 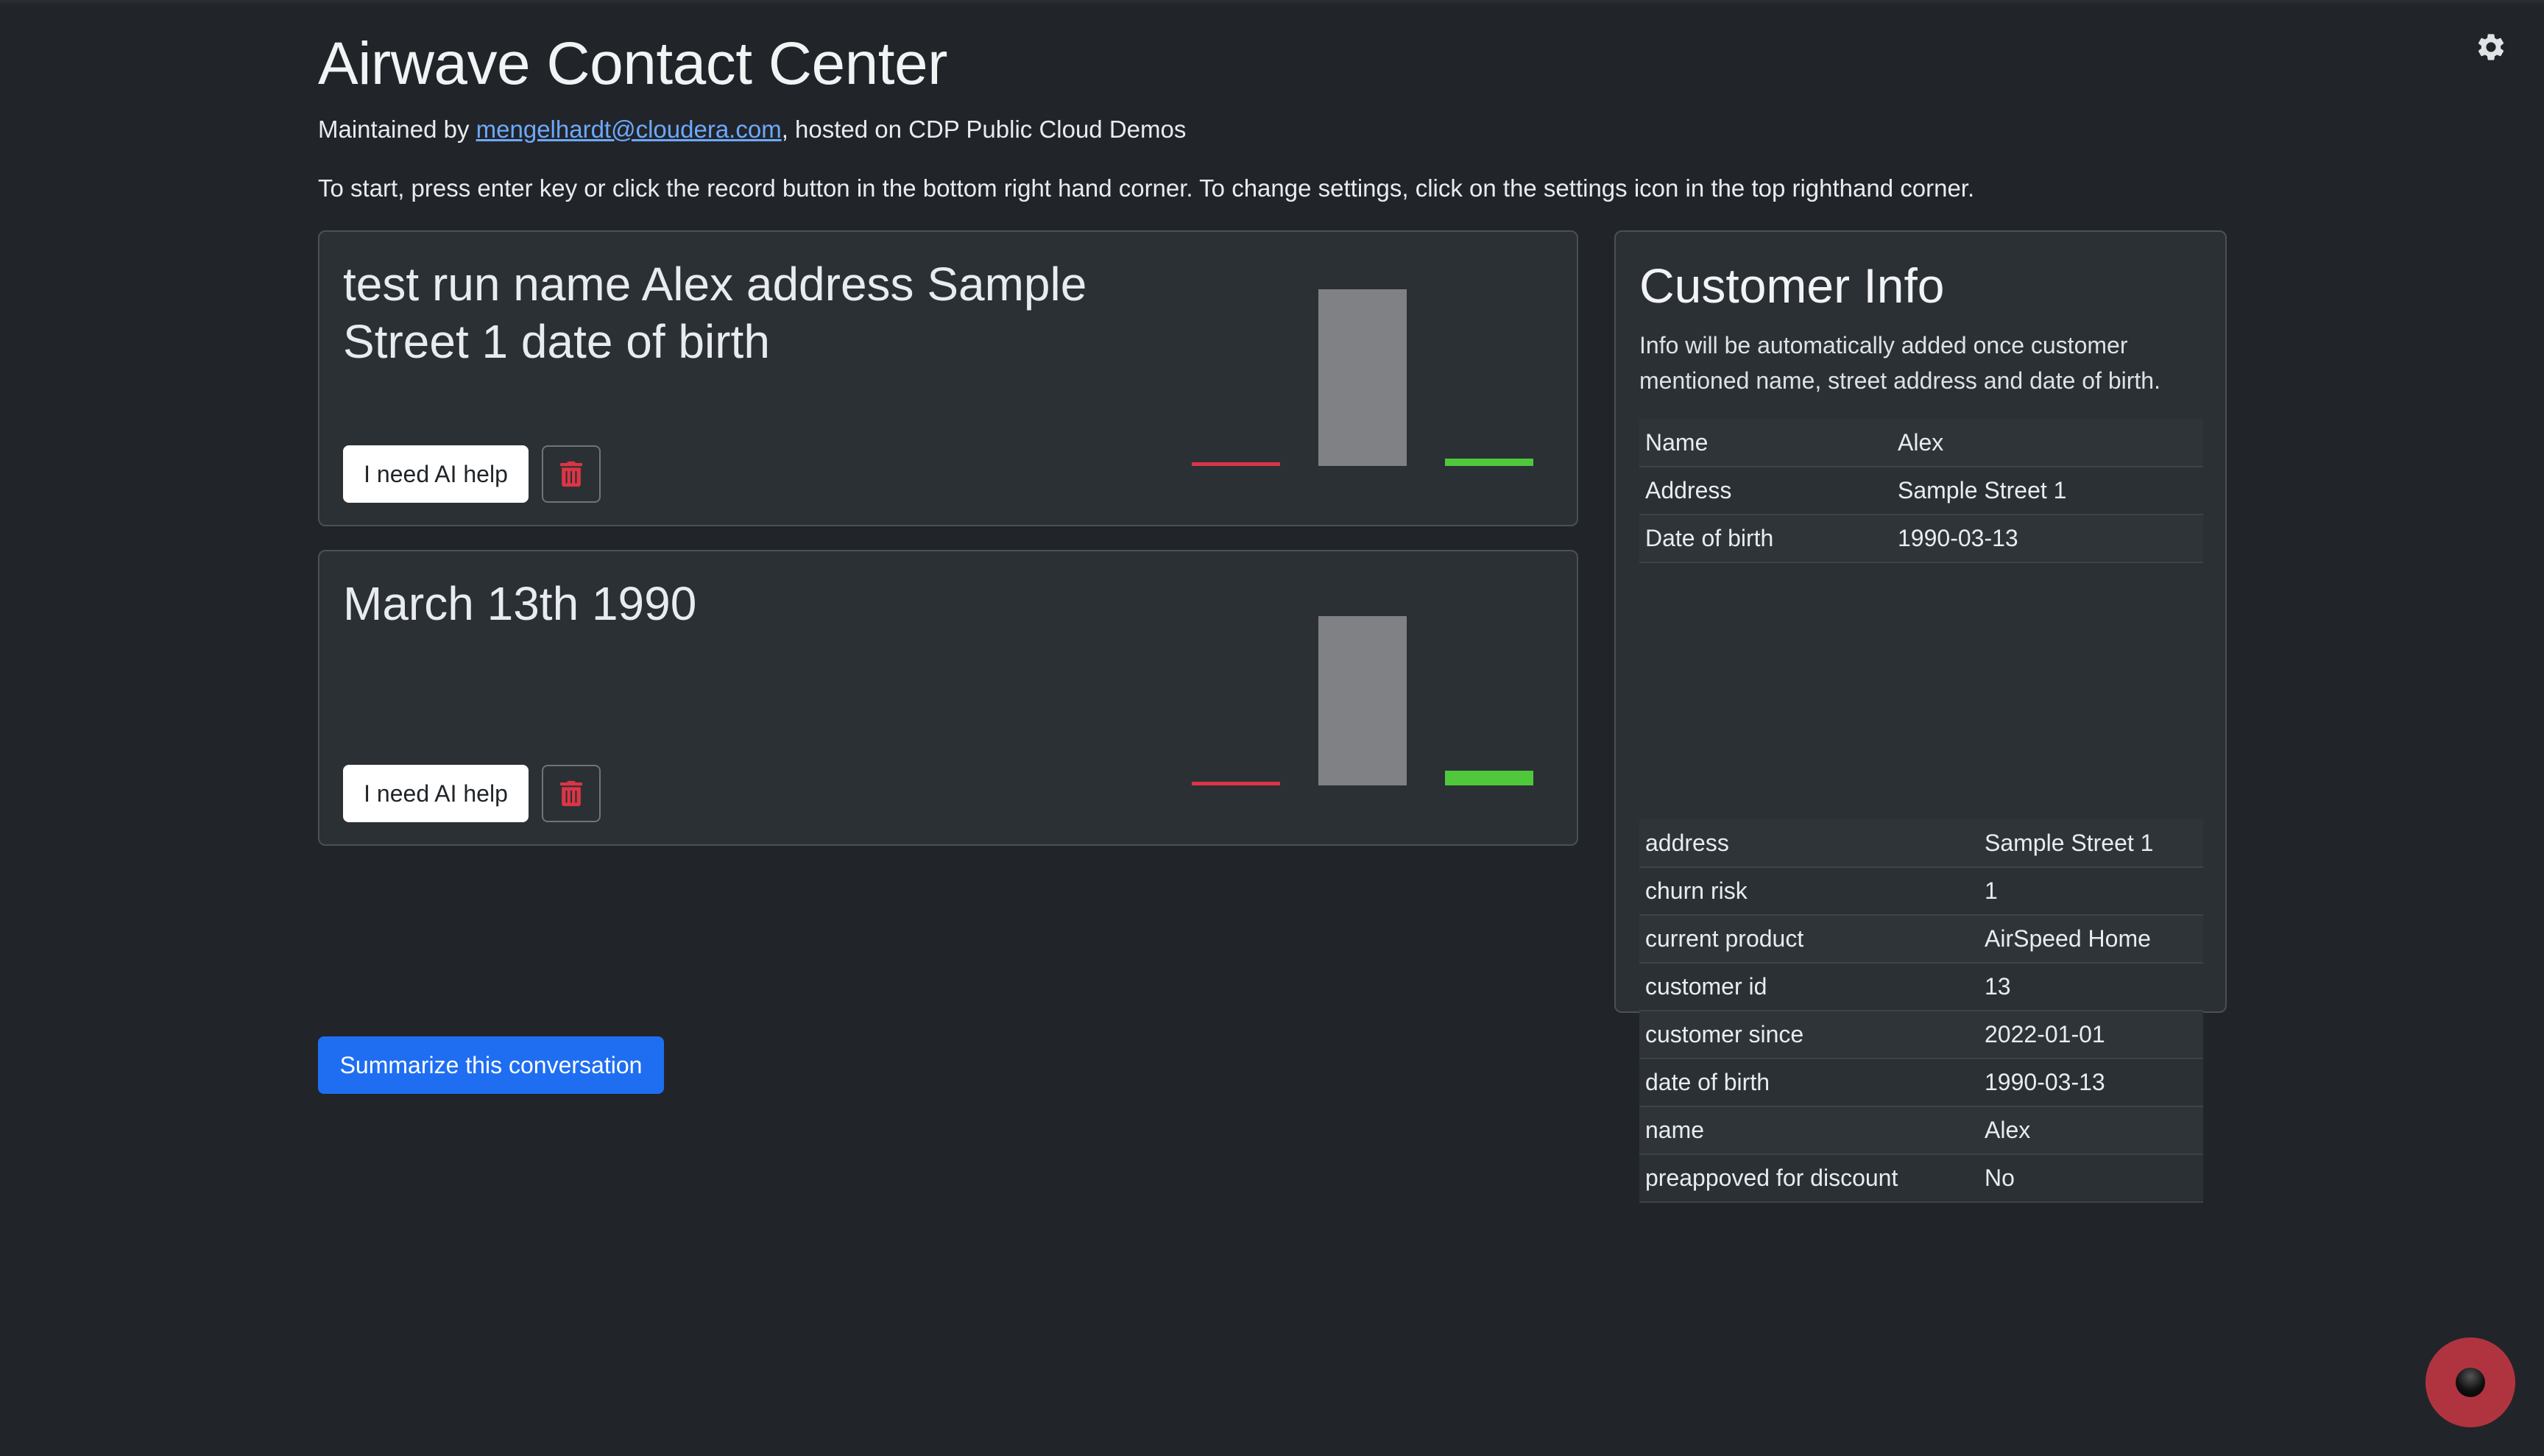 I want to click on field-label: address, so click(x=1809, y=843).